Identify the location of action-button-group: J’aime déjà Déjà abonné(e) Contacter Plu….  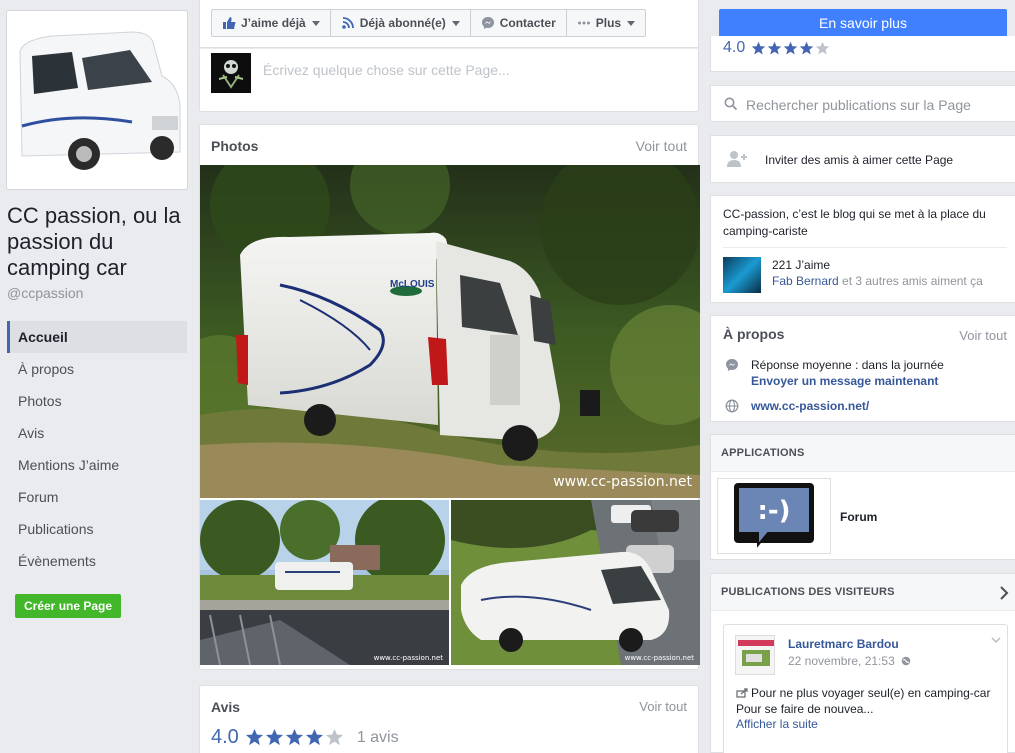
(429, 23).